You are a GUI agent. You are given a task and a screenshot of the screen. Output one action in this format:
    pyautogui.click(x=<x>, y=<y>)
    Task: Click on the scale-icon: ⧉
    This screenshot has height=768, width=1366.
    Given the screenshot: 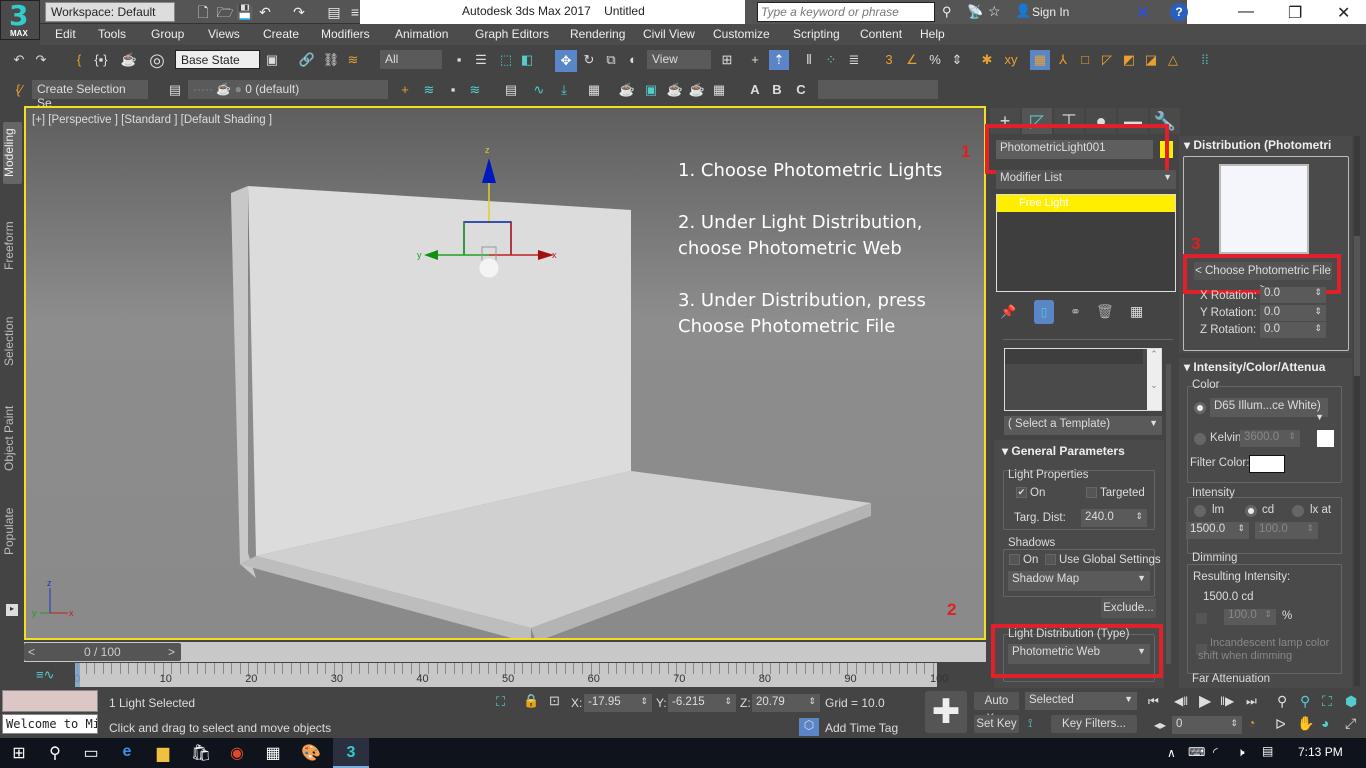 What is the action you would take?
    pyautogui.click(x=611, y=60)
    